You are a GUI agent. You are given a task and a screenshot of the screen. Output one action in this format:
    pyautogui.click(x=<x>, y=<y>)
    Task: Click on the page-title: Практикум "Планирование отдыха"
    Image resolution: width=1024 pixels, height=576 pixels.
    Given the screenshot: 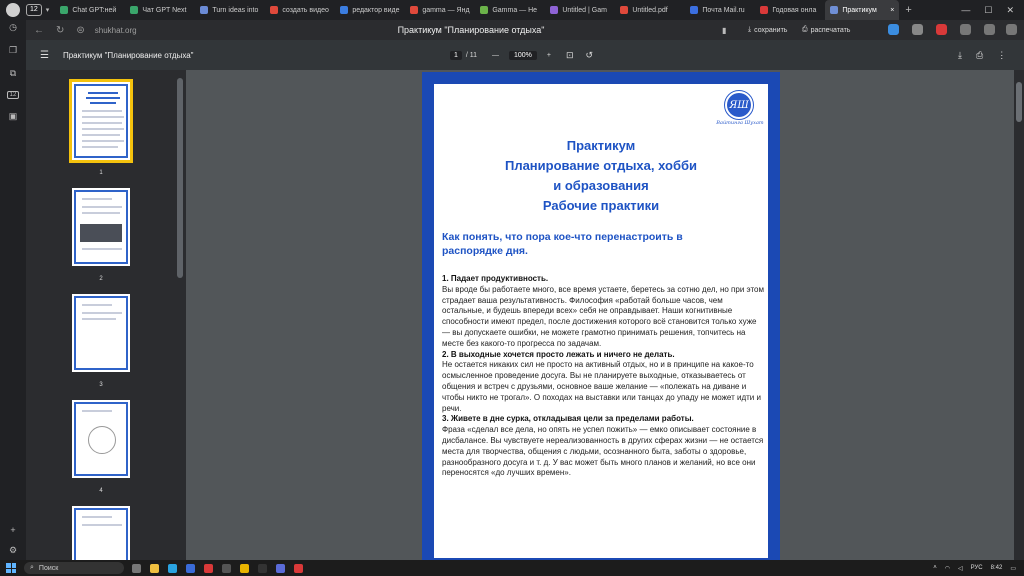 What is the action you would take?
    pyautogui.click(x=471, y=30)
    